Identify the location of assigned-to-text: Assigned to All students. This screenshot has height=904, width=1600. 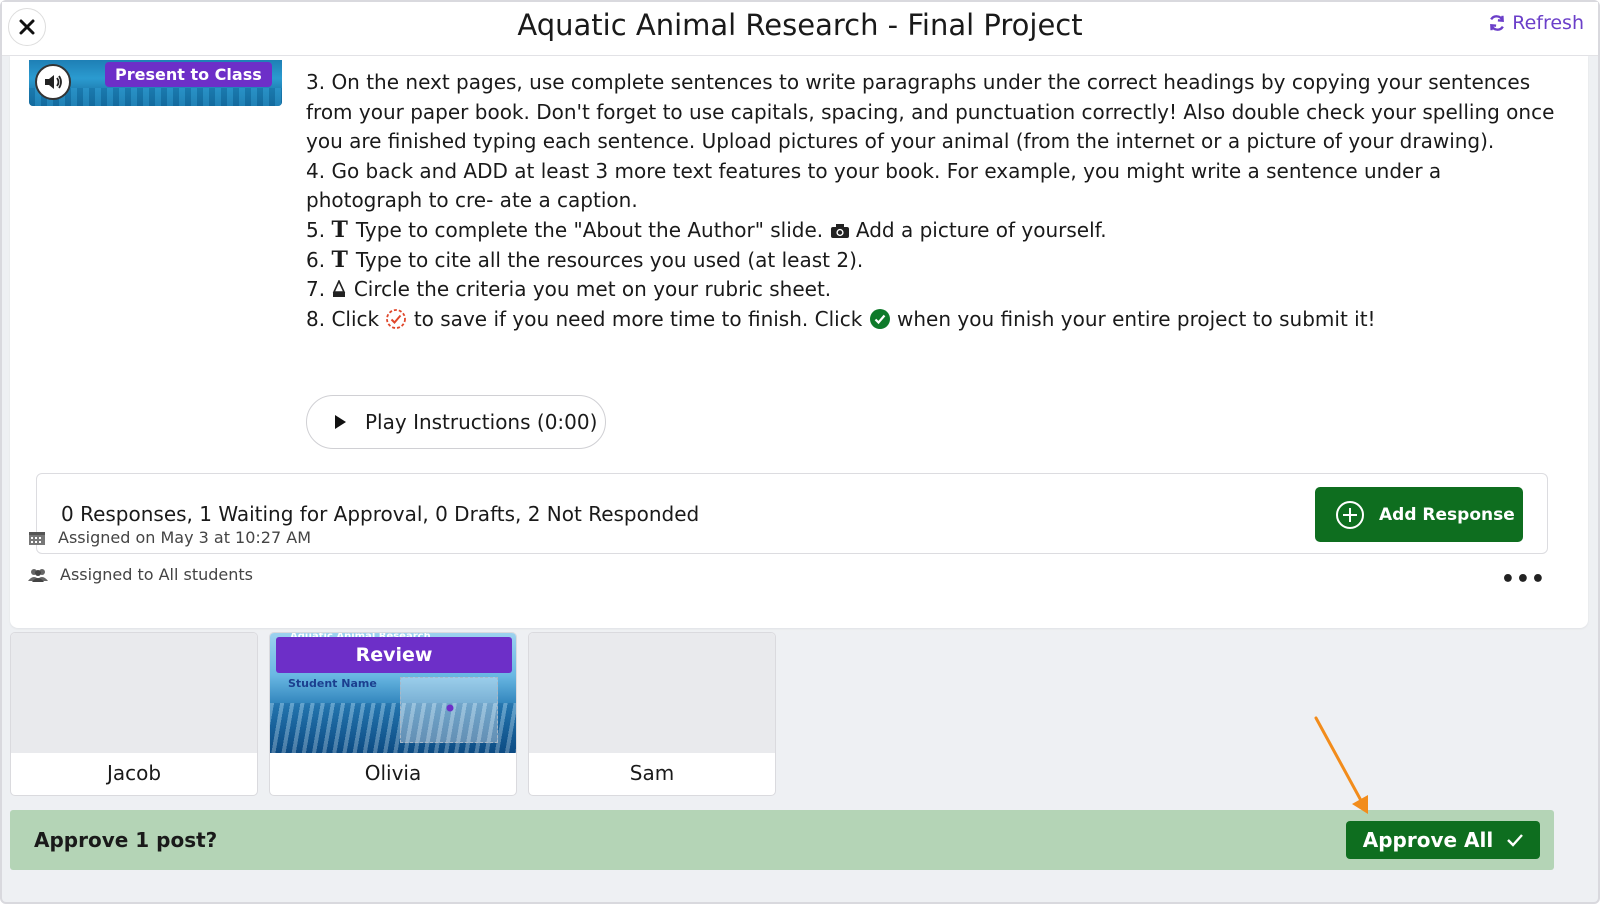
(157, 574).